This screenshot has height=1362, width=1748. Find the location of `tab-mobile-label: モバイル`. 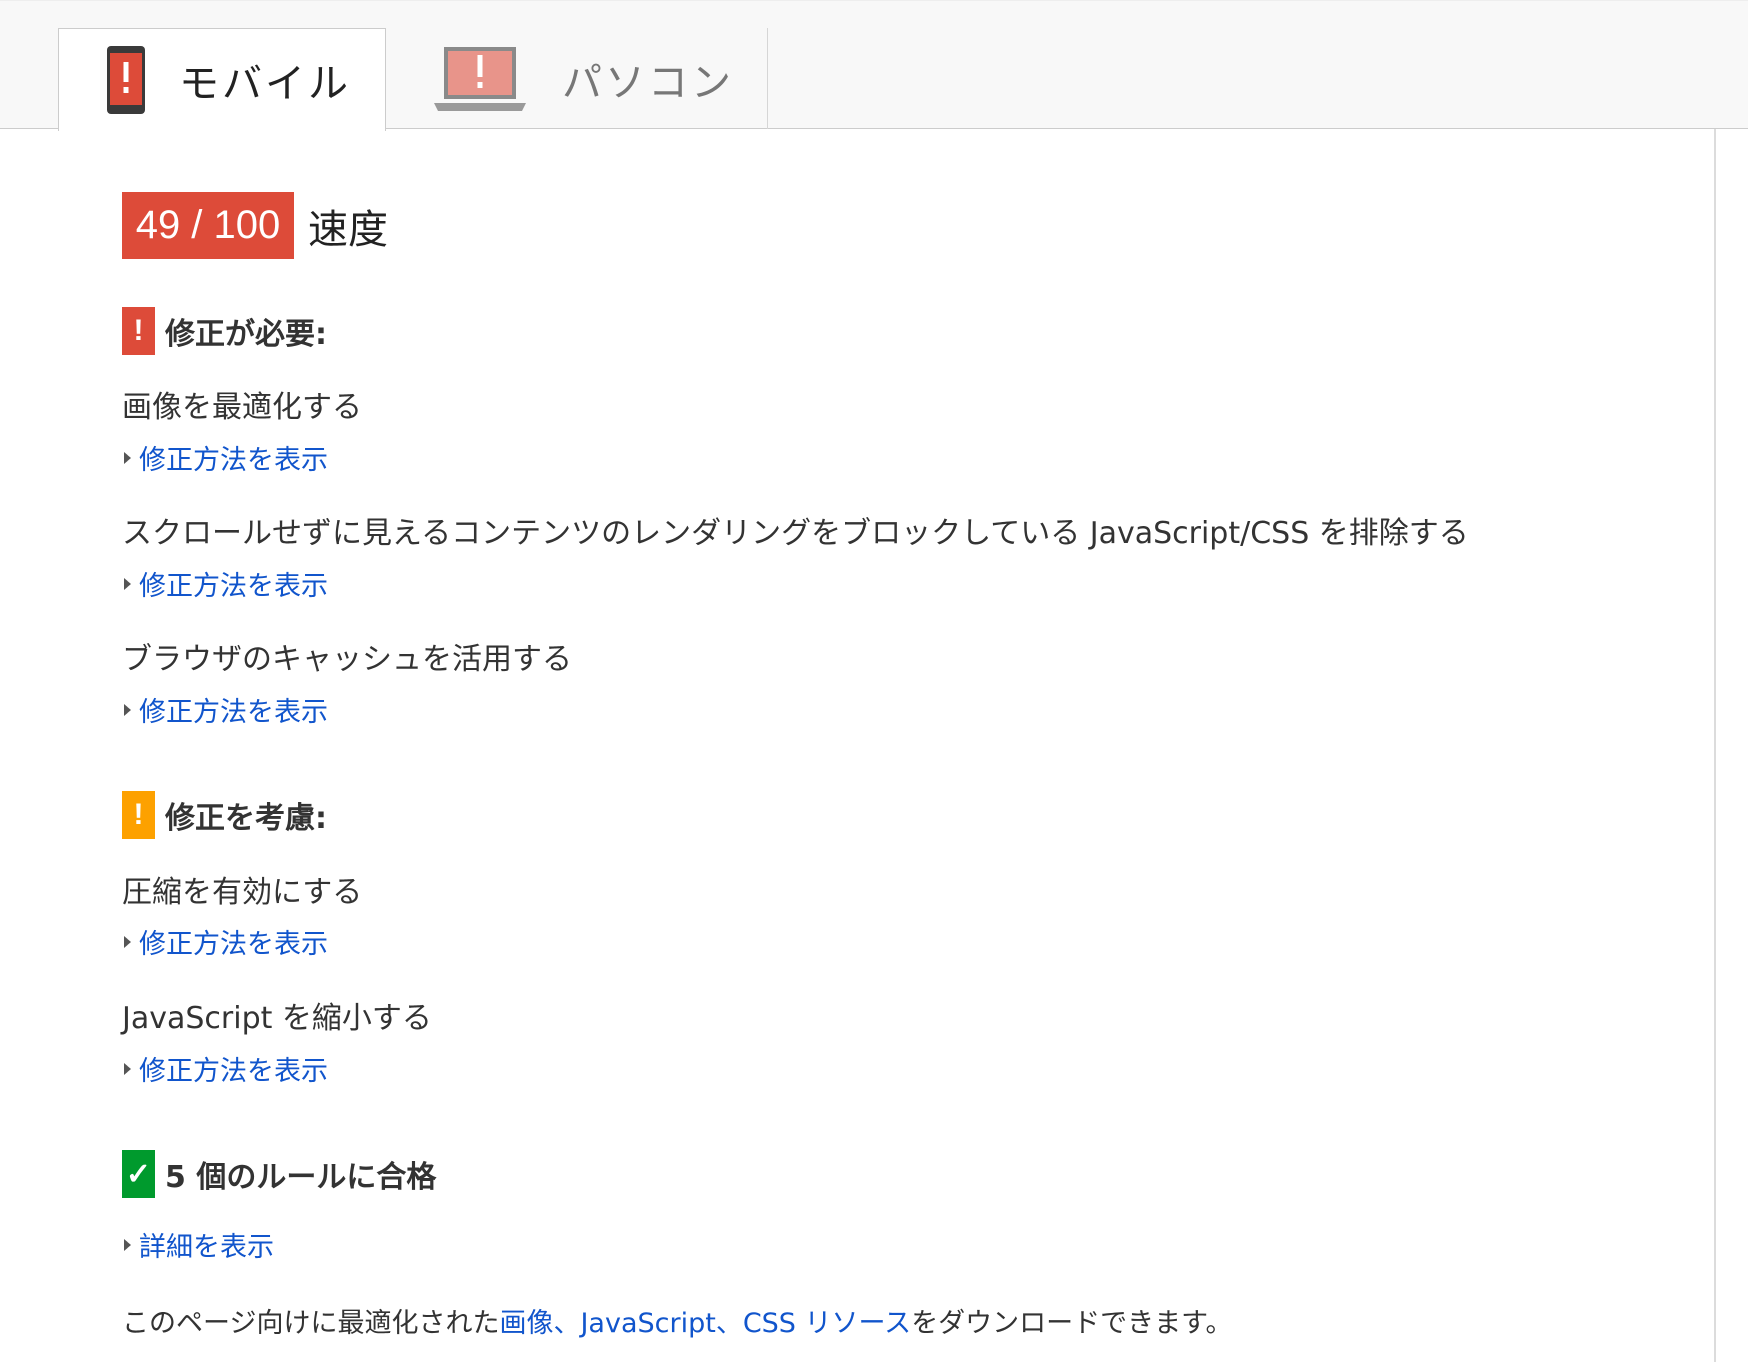

tab-mobile-label: モバイル is located at coordinates (265, 84).